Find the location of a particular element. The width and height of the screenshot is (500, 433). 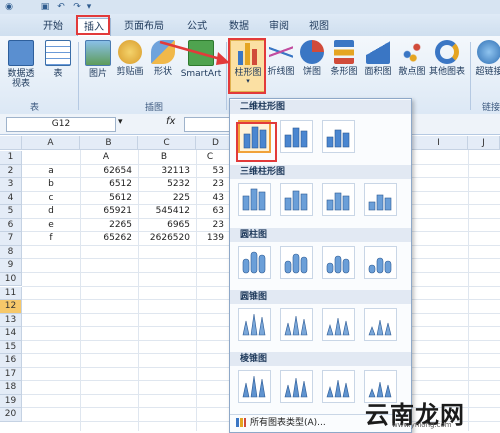

row-header: 11 is located at coordinates (11, 293).